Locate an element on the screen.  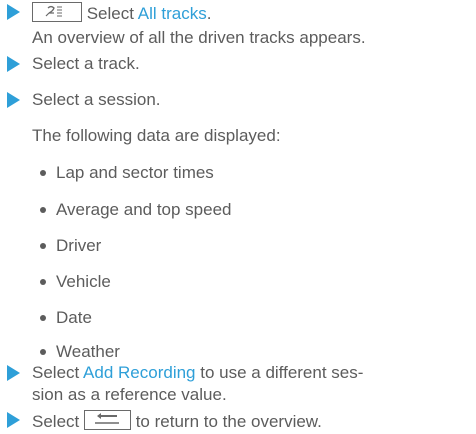
step-4-text-post: to use a different ses- is located at coordinates (279, 372).